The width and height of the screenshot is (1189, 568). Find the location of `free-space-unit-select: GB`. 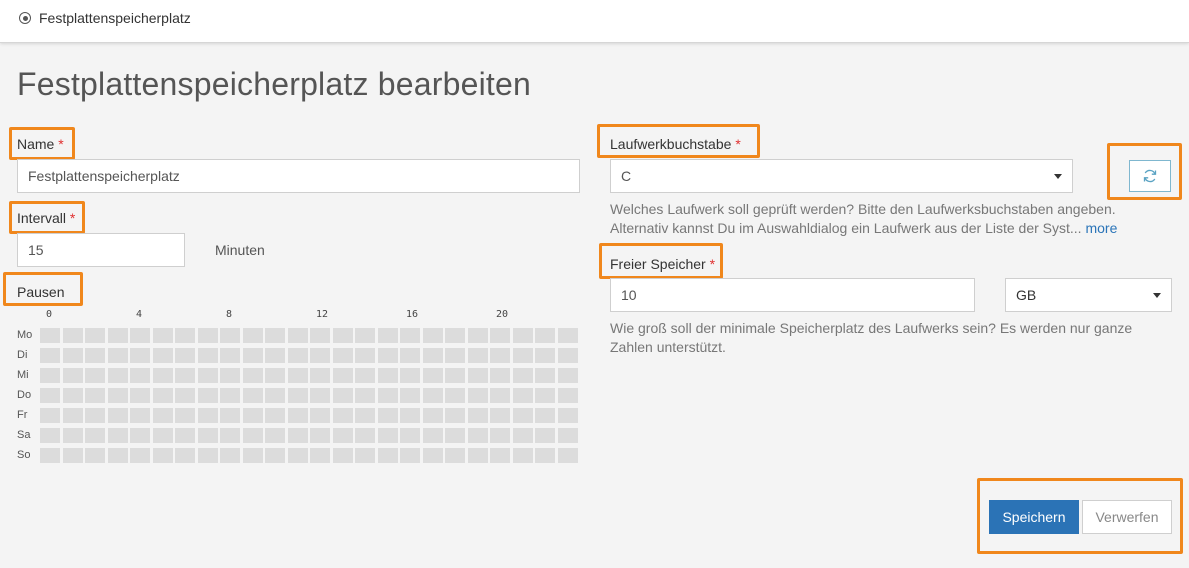

free-space-unit-select: GB is located at coordinates (1088, 295).